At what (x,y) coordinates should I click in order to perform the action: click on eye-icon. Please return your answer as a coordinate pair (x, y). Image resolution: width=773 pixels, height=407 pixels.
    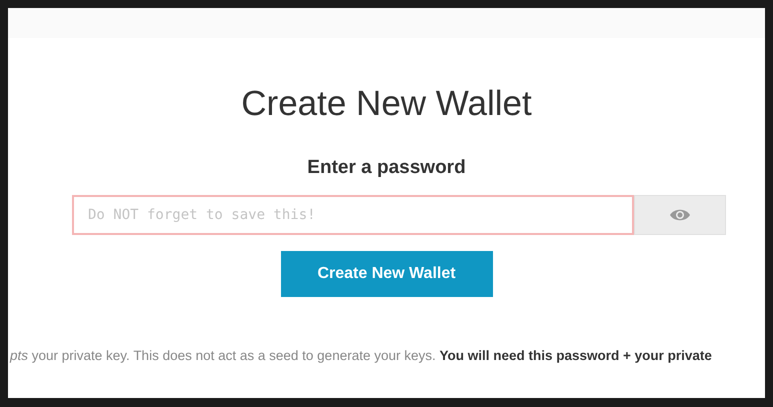
    Looking at the image, I should click on (680, 215).